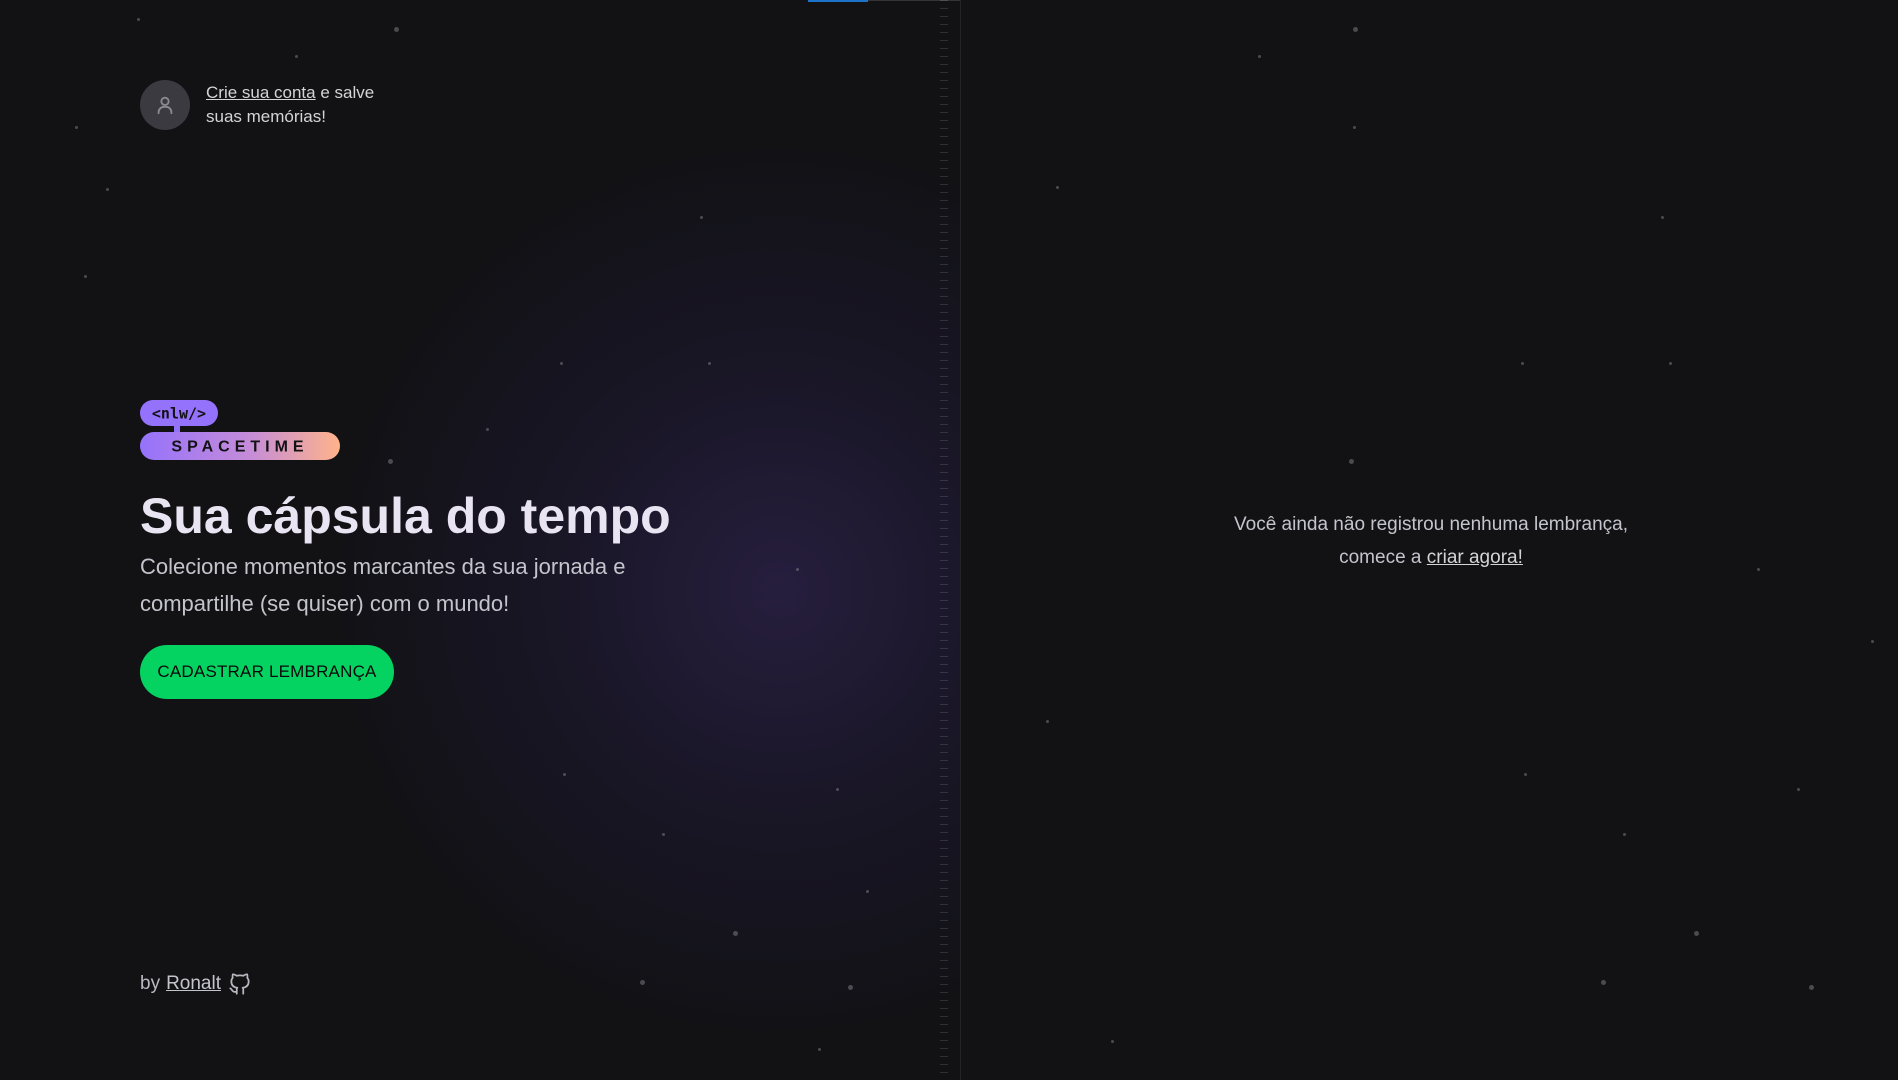 The width and height of the screenshot is (1898, 1080). Describe the element at coordinates (267, 672) in the screenshot. I see `register-memory-button: CADASTRAR LEMBRANÇA` at that location.